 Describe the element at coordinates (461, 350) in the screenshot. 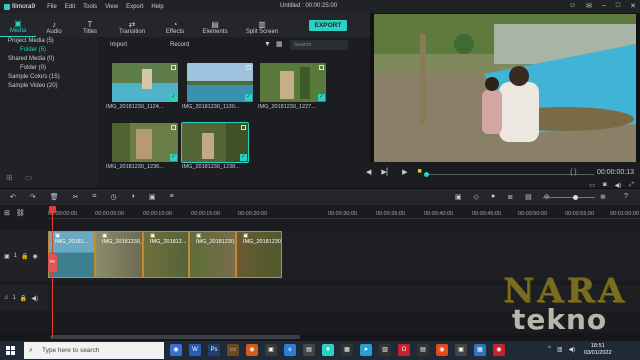

I see `app-icon-16: ▣` at that location.